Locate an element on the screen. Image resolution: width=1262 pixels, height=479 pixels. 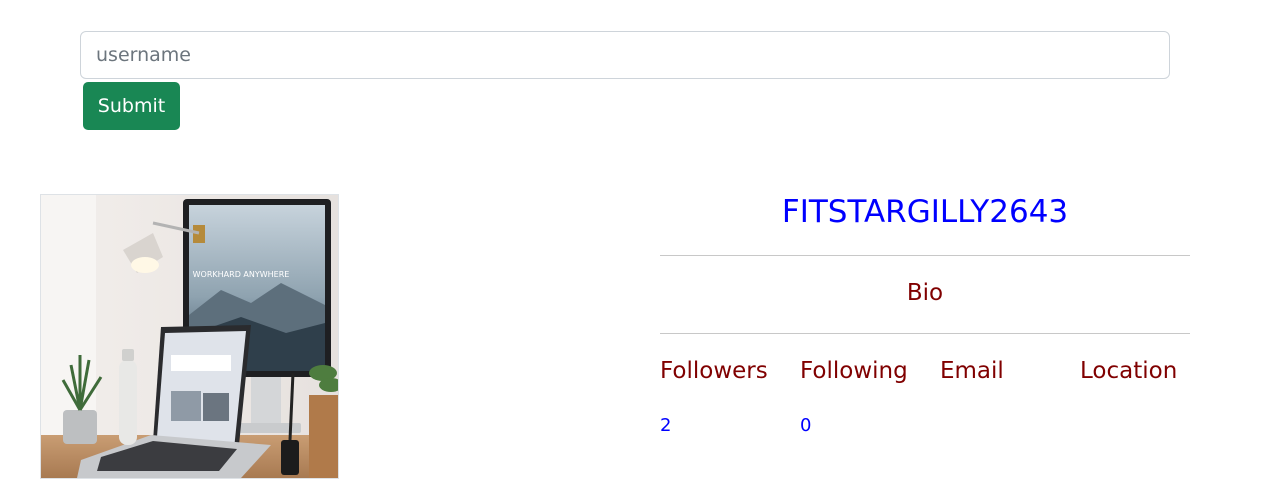
avatar: WORKHARD ANYWHERE is located at coordinates (189, 336).